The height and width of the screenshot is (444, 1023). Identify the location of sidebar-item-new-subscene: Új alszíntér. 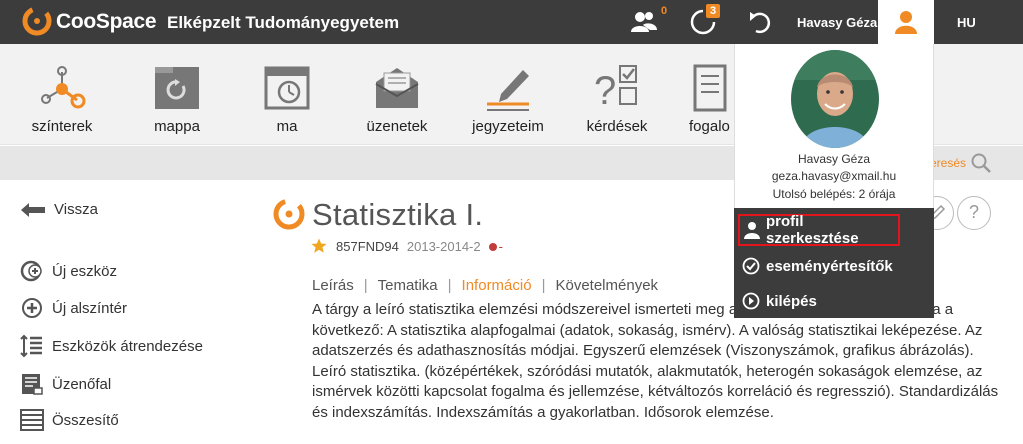
(73, 308).